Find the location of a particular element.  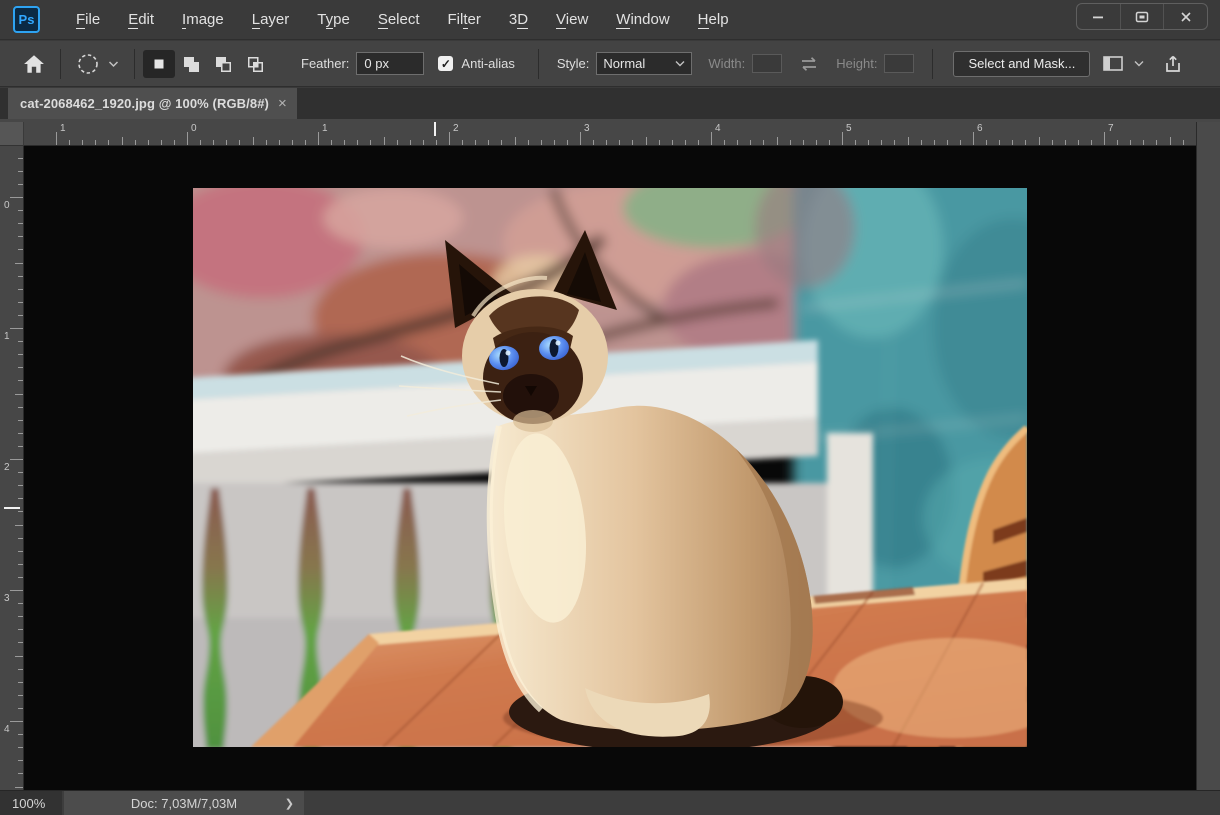

menu-item-edit: Edit is located at coordinates (141, 19).